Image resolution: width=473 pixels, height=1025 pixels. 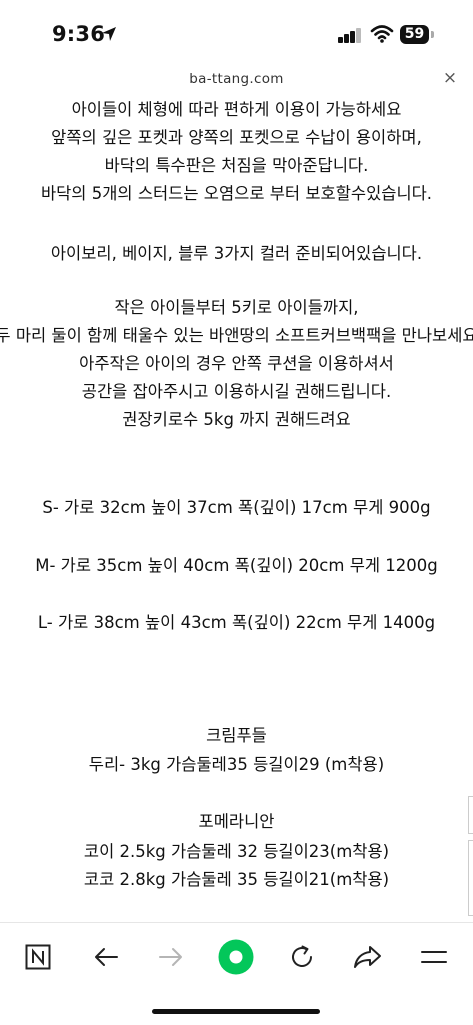 I want to click on cellular-signal-icon, so click(x=351, y=35).